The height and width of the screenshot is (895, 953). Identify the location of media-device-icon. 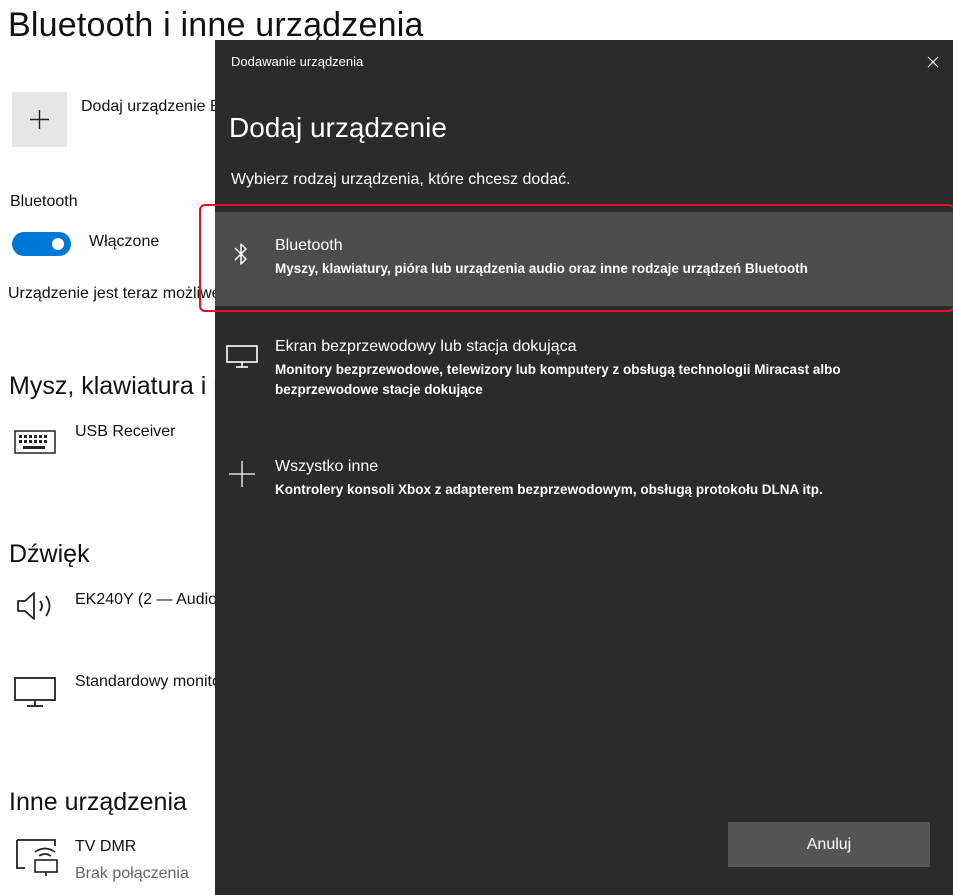
(37, 857).